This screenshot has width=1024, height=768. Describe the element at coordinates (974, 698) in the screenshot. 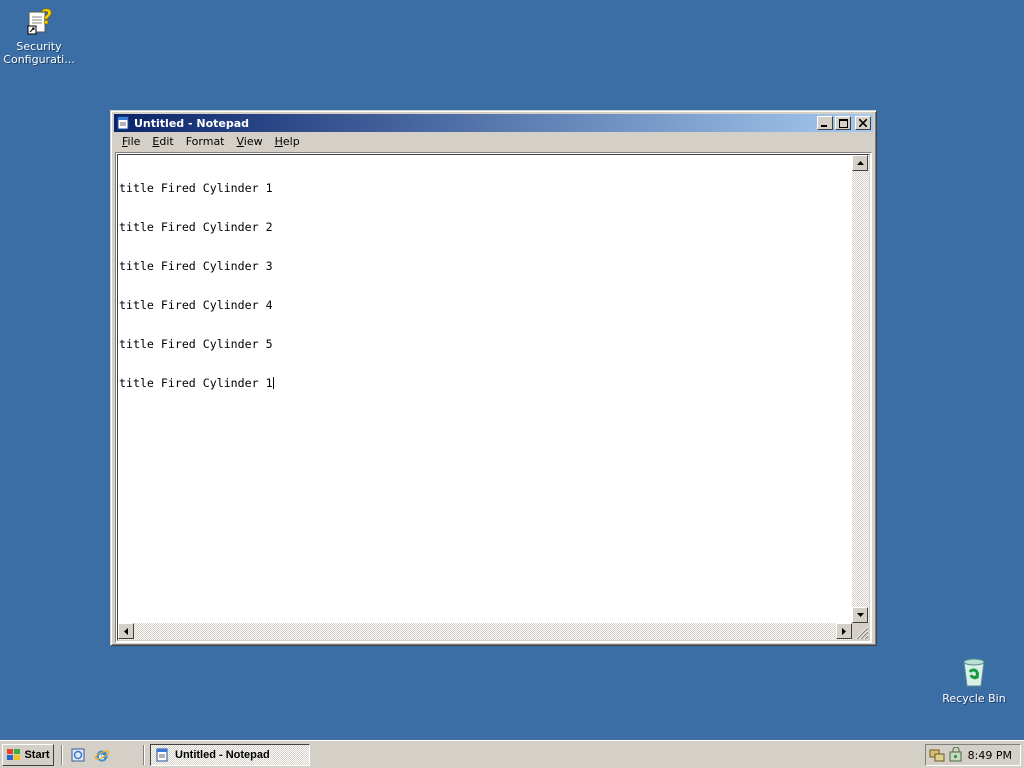

I see `desktop-icon-label: Recycle Bin` at that location.